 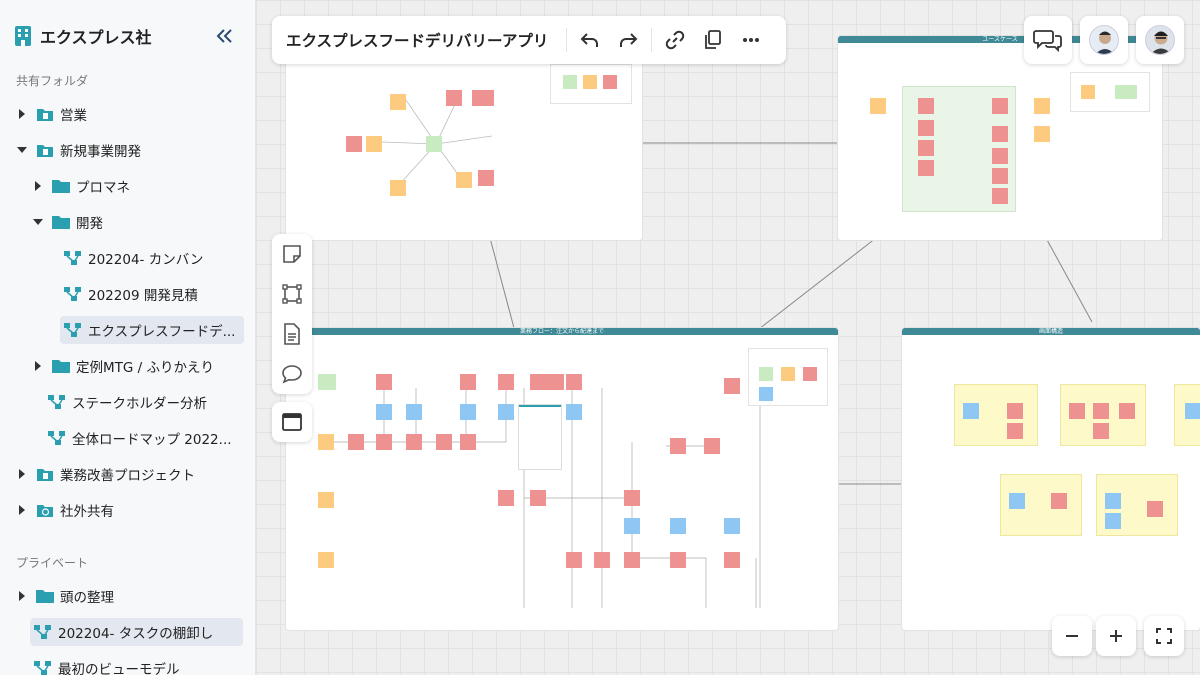 What do you see at coordinates (127, 510) in the screenshot?
I see `sidebar-item-external-share: 社外共有` at bounding box center [127, 510].